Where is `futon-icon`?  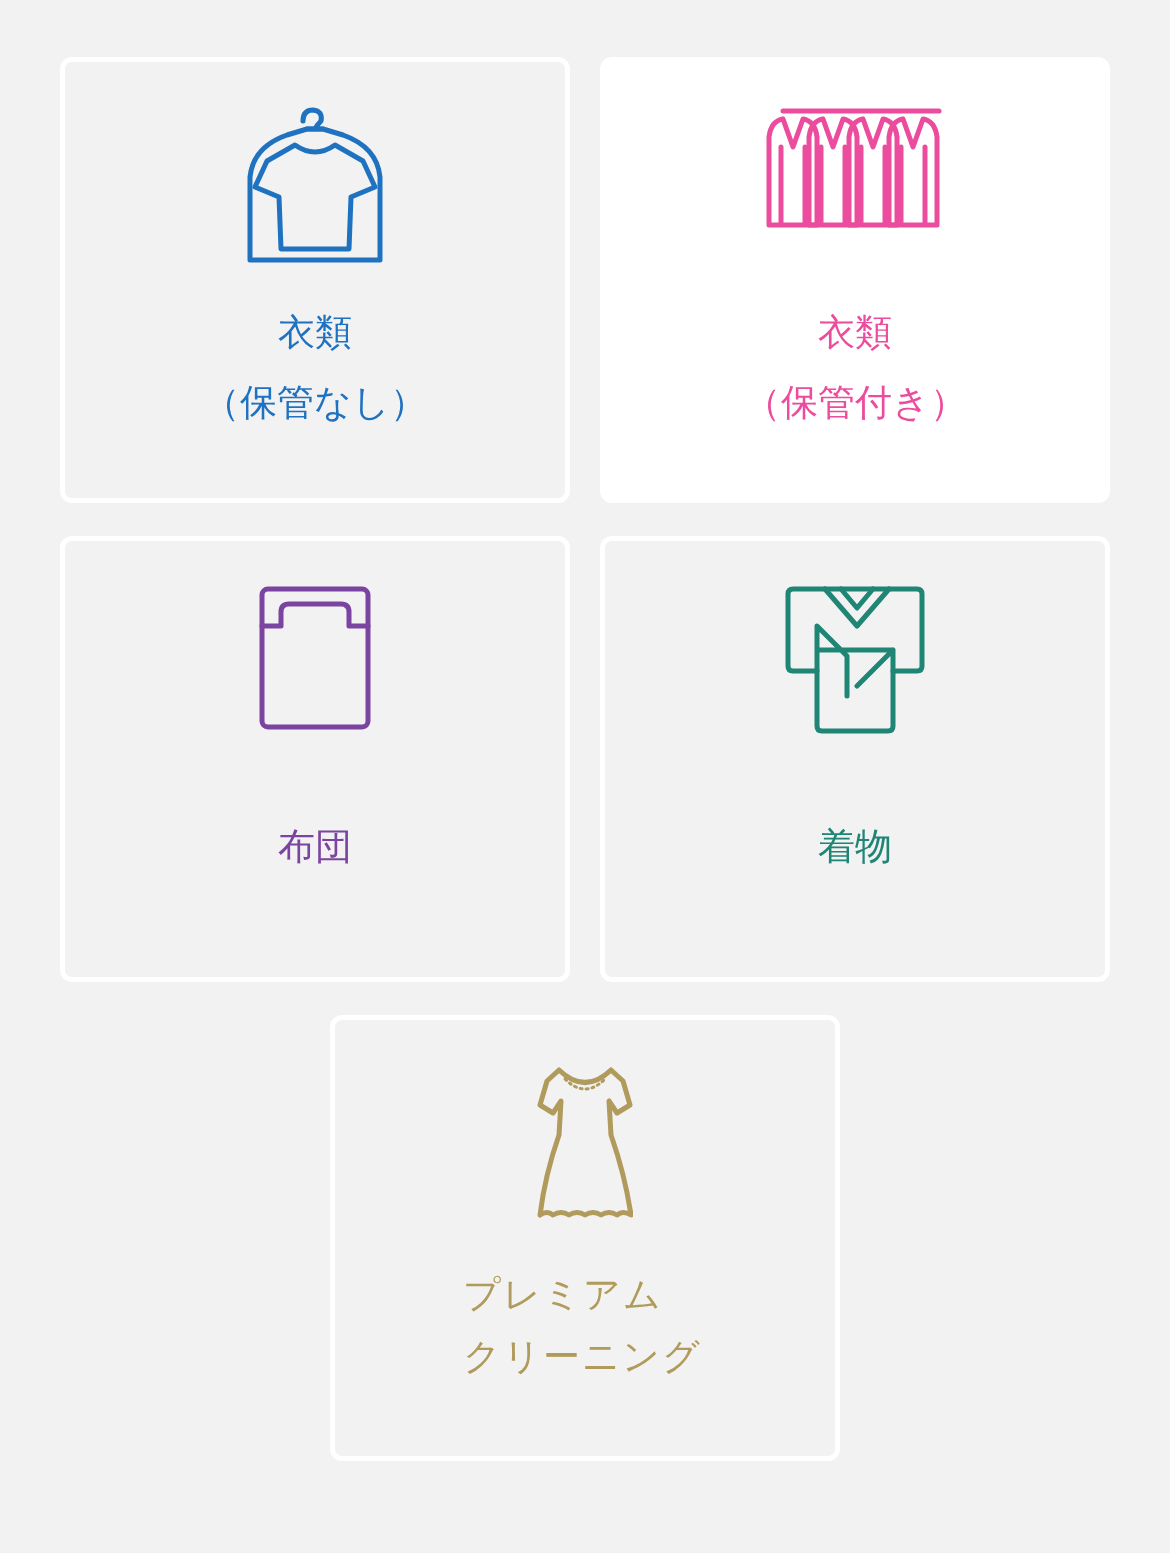 futon-icon is located at coordinates (315, 658).